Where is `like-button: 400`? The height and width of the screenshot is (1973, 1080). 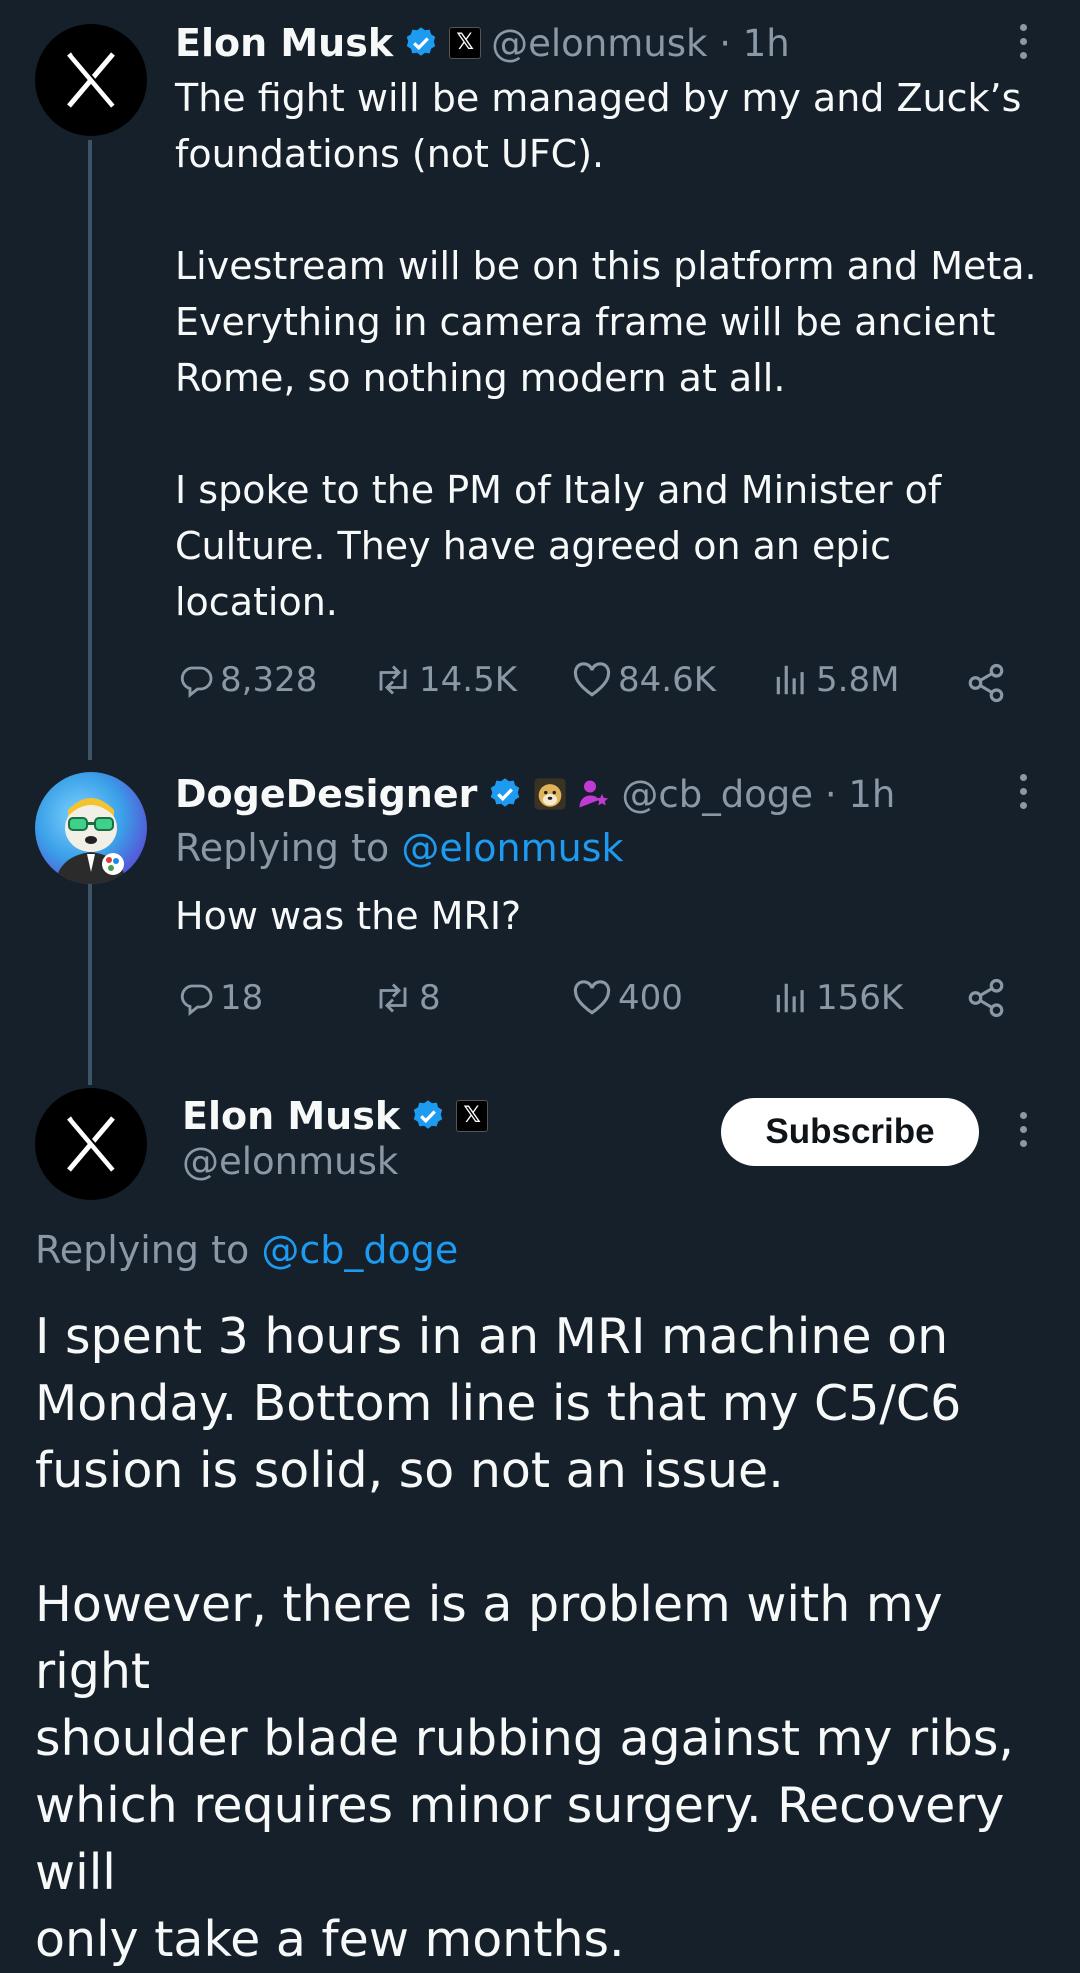 like-button: 400 is located at coordinates (627, 998).